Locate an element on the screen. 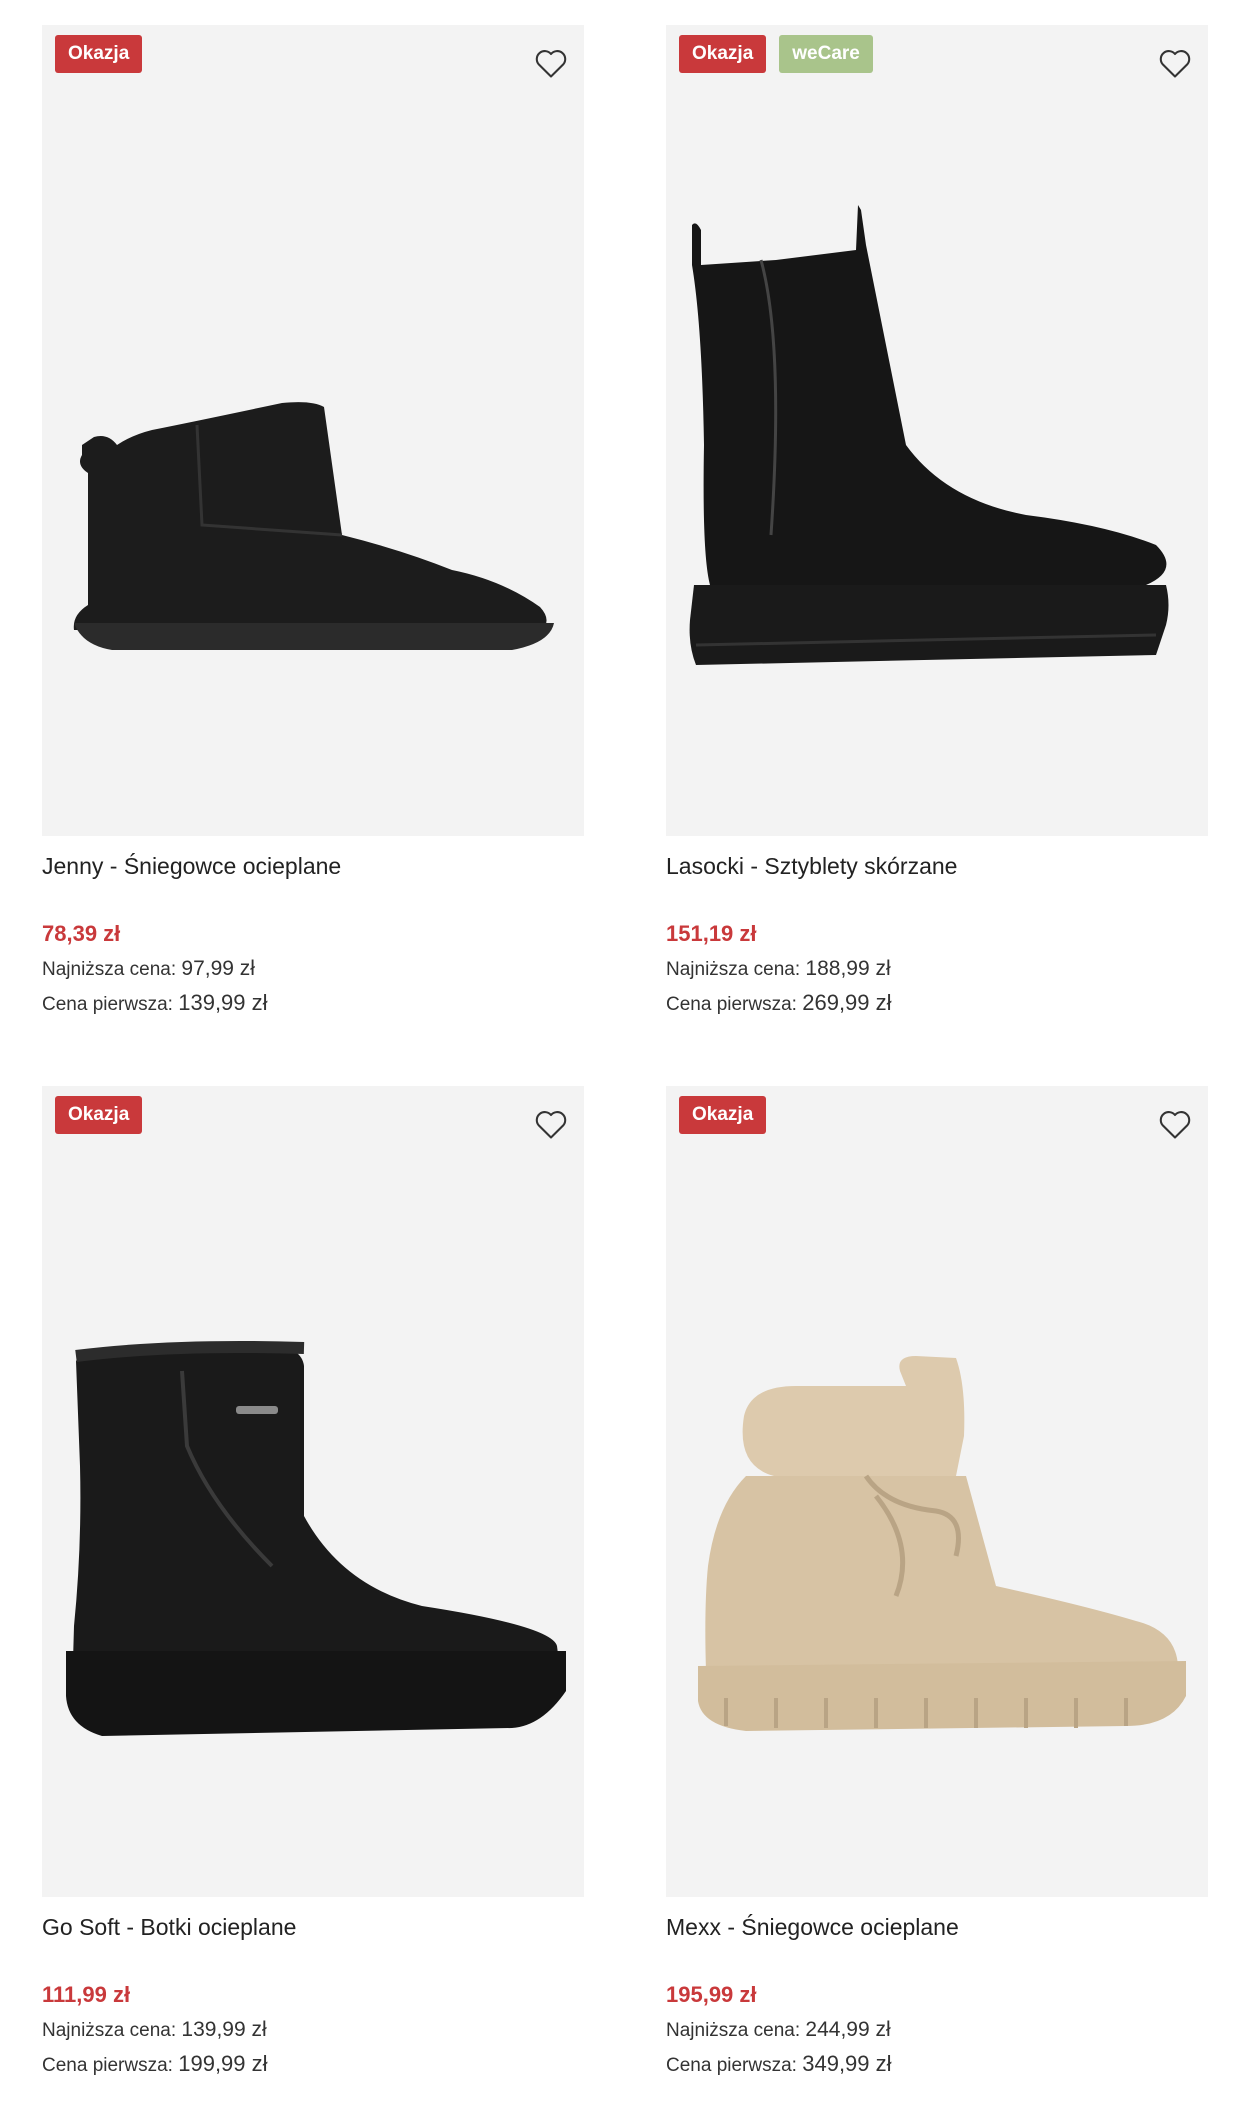 The height and width of the screenshot is (2123, 1250). lowest-price-value: 139,99 zł is located at coordinates (224, 2029).